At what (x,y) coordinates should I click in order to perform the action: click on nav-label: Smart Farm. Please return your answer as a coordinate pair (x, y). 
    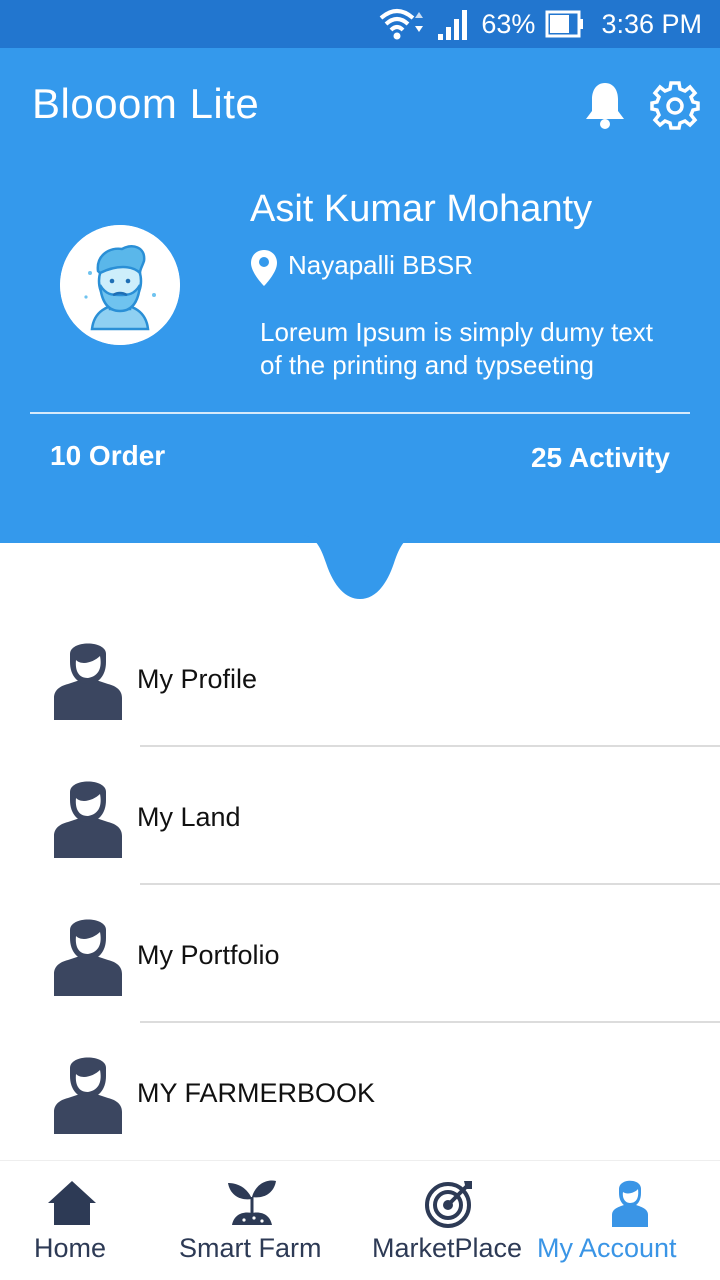
    Looking at the image, I should click on (250, 1248).